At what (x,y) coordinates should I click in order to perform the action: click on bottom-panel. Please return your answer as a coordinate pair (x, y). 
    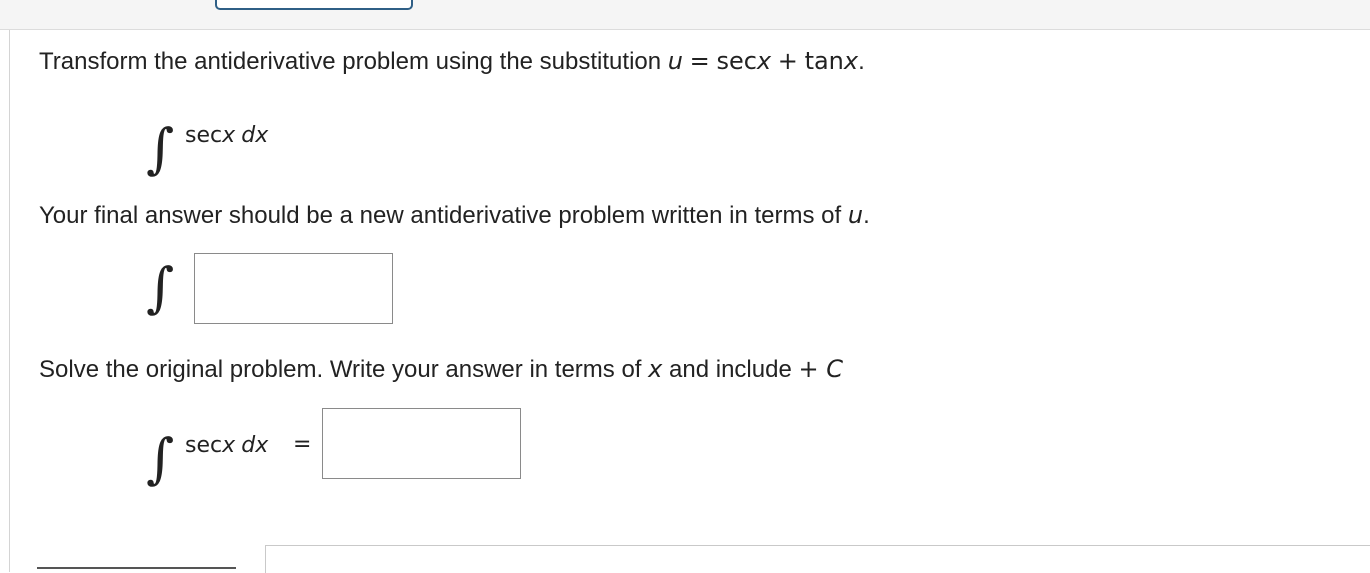
    Looking at the image, I should click on (817, 559).